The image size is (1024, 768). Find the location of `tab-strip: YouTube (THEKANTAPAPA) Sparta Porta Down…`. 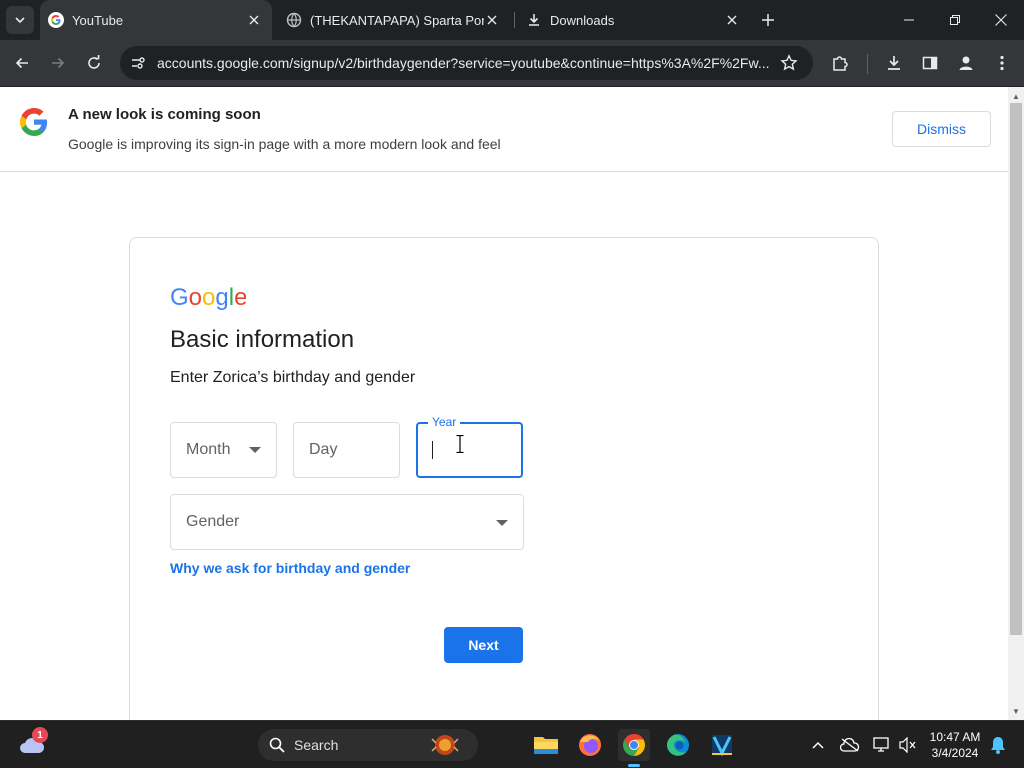

tab-strip: YouTube (THEKANTAPAPA) Sparta Porta Down… is located at coordinates (512, 20).